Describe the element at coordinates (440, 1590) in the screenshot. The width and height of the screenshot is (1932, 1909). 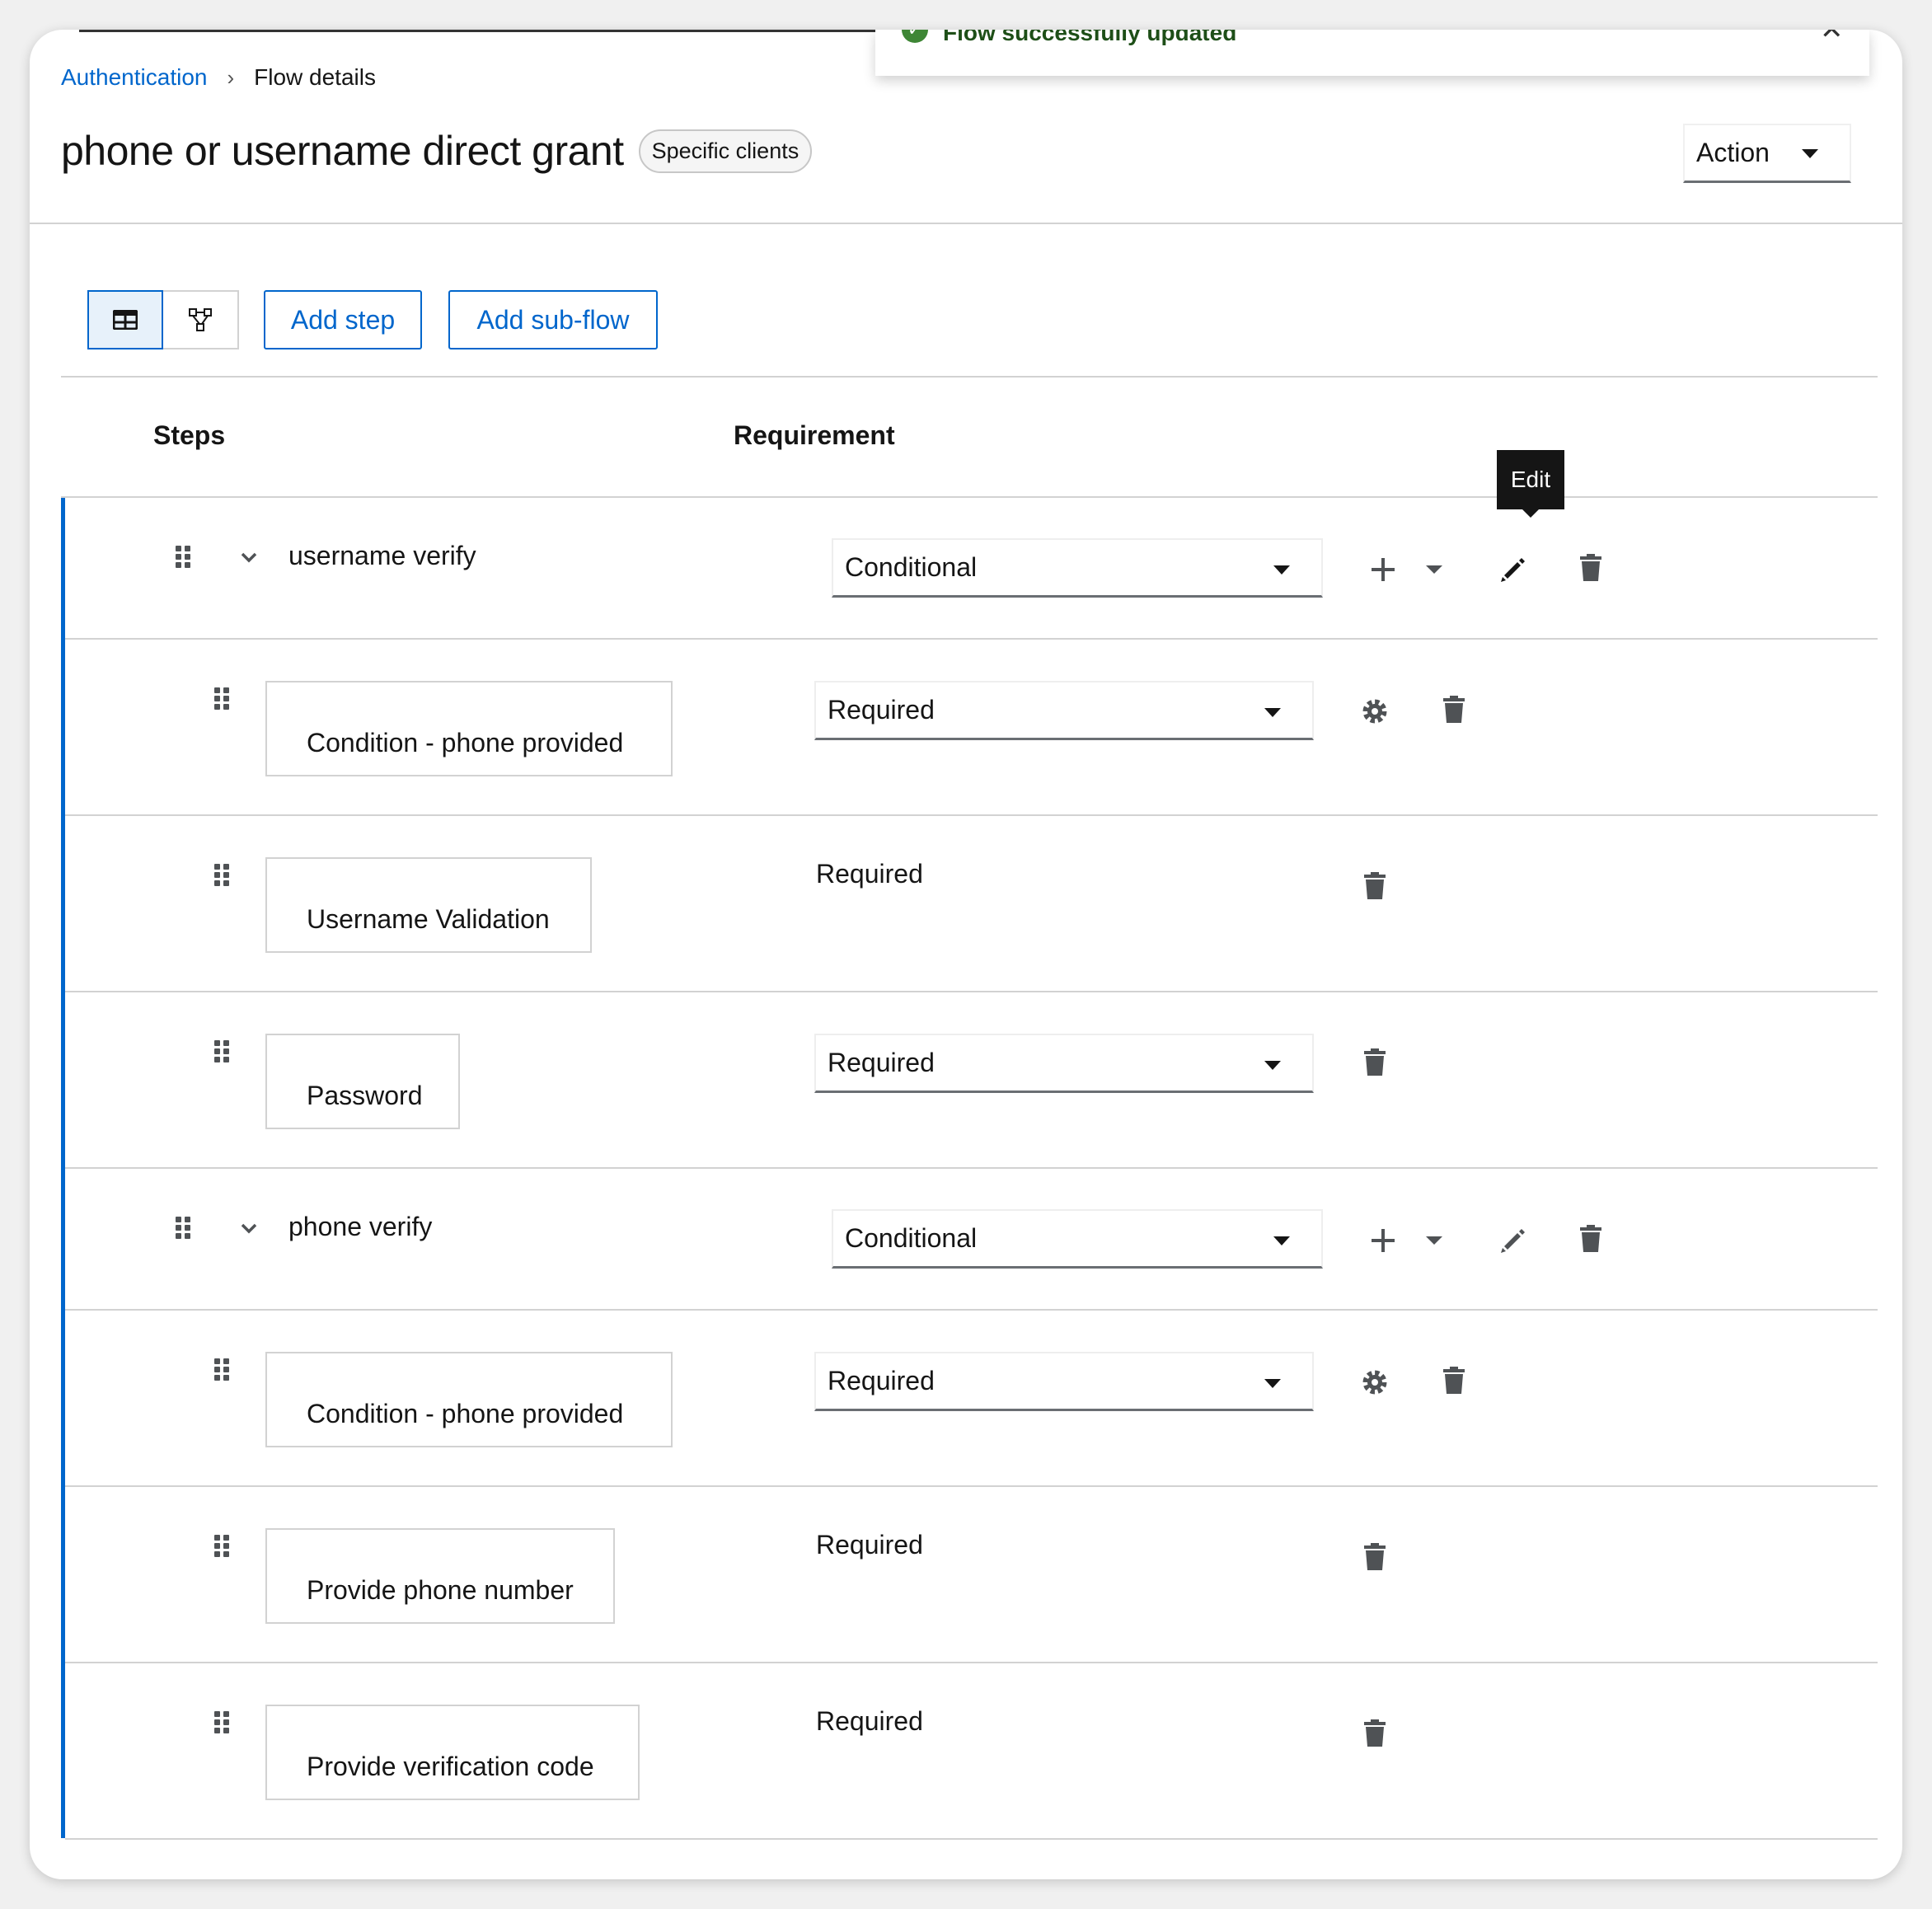
I see `step-name: Provide phone number` at that location.